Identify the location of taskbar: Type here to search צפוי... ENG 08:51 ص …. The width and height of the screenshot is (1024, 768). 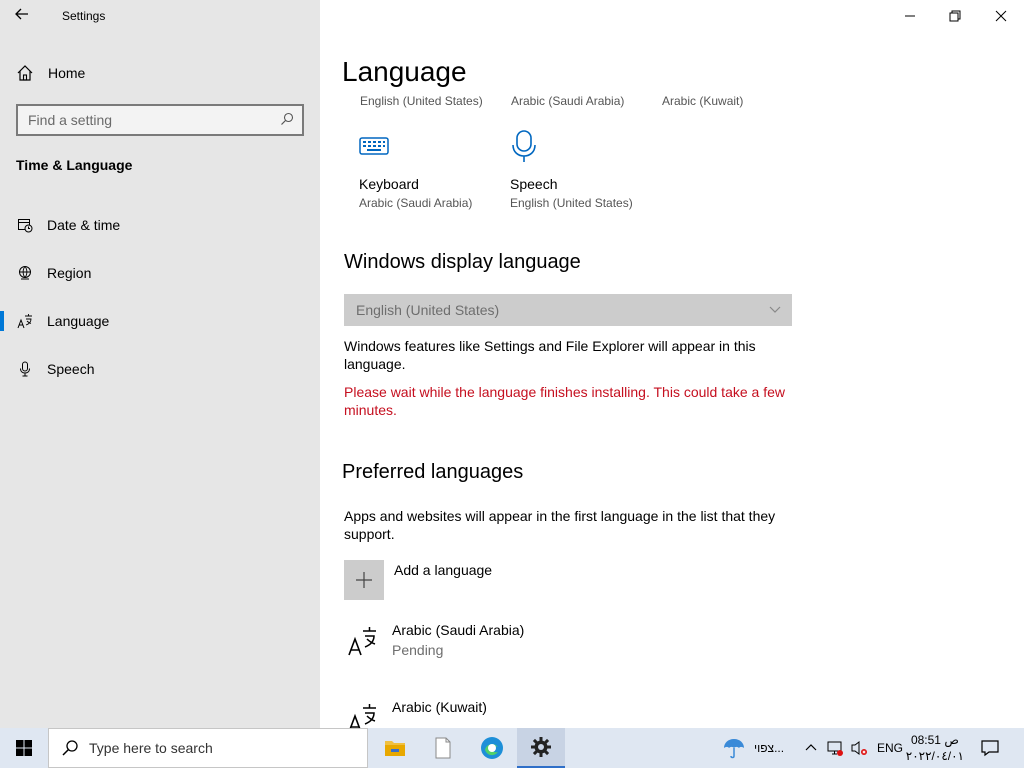
(512, 748).